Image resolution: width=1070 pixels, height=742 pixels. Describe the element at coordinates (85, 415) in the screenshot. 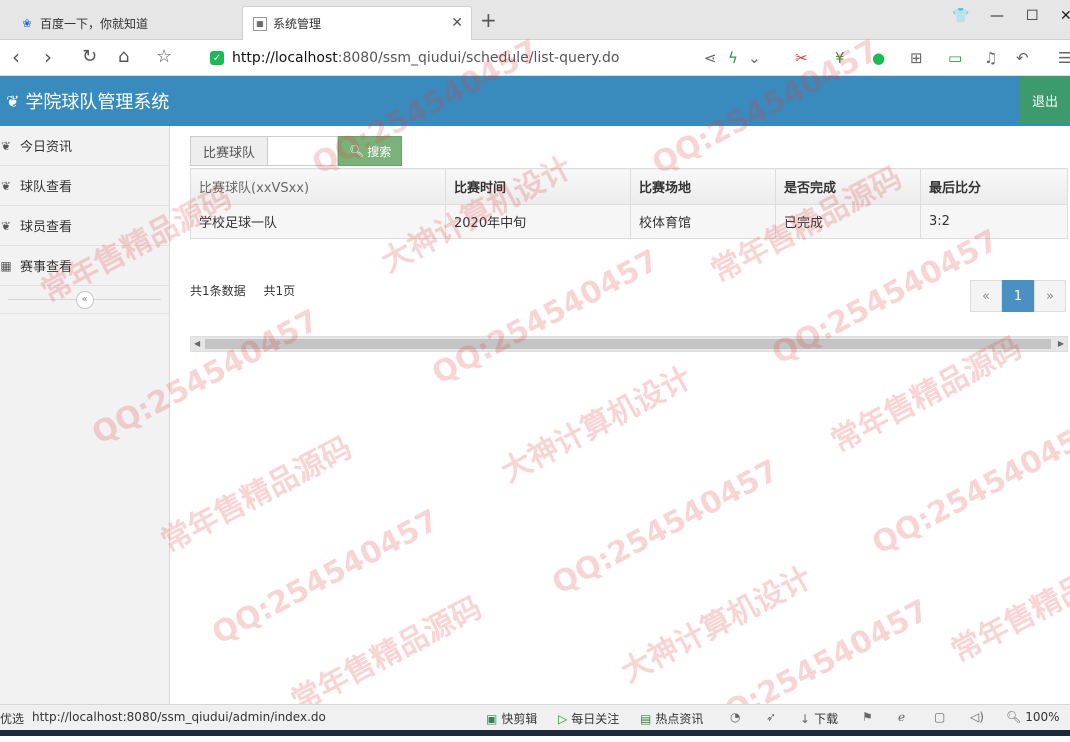

I see `sidebar: ❦ 今日资讯 ❦ 球队查看 ❦ 球员查看 ▦ 赛事查看 «` at that location.